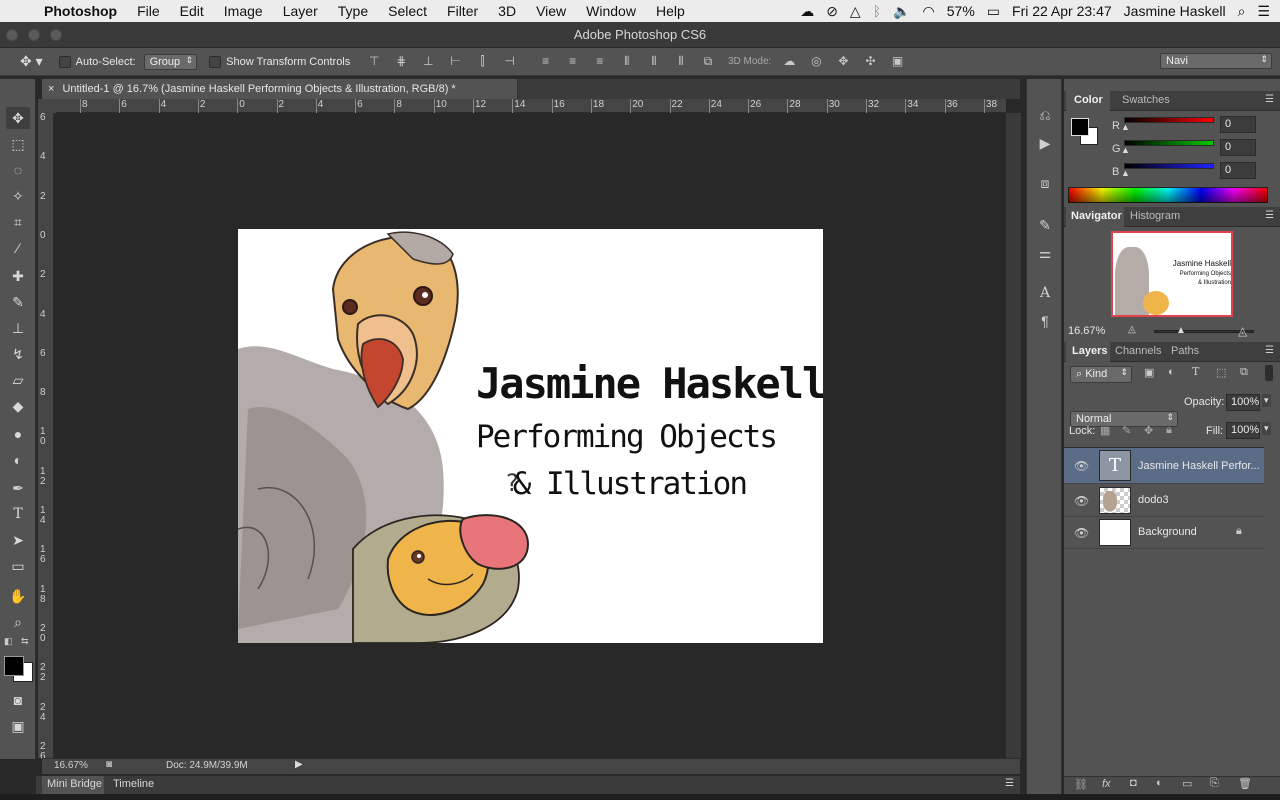  Describe the element at coordinates (1009, 783) in the screenshot. I see `bottom-panel-menu-icon: ☰` at that location.